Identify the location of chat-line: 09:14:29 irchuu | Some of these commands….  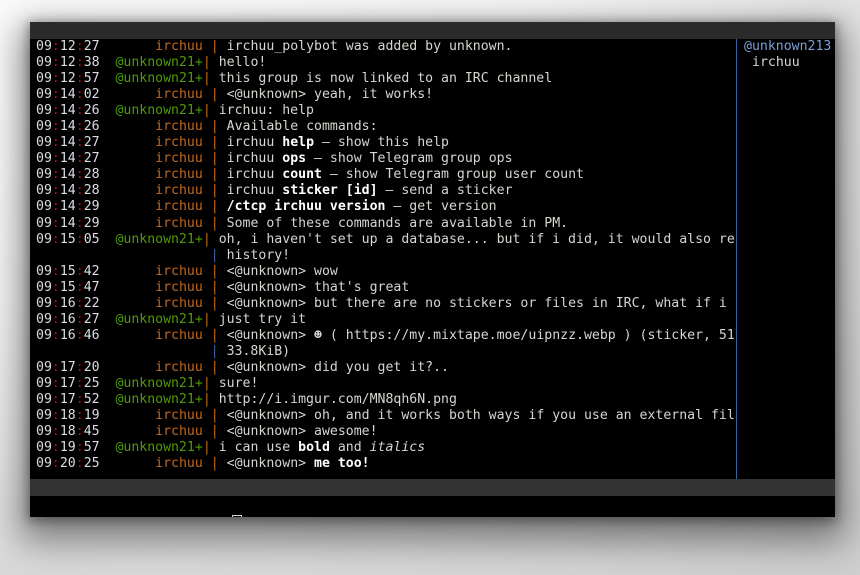
(382, 224).